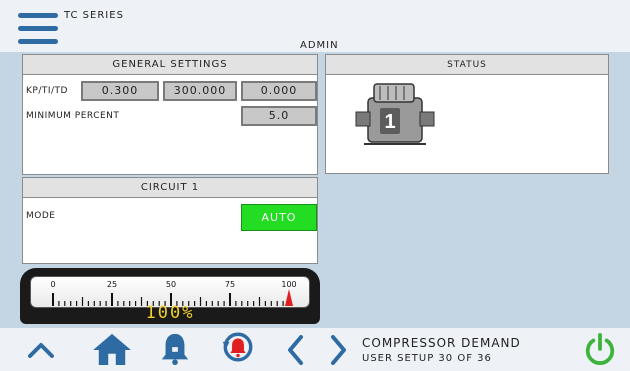 Image resolution: width=630 pixels, height=371 pixels. I want to click on minimum-percent-label: MINIMUM PERCENT, so click(73, 116).